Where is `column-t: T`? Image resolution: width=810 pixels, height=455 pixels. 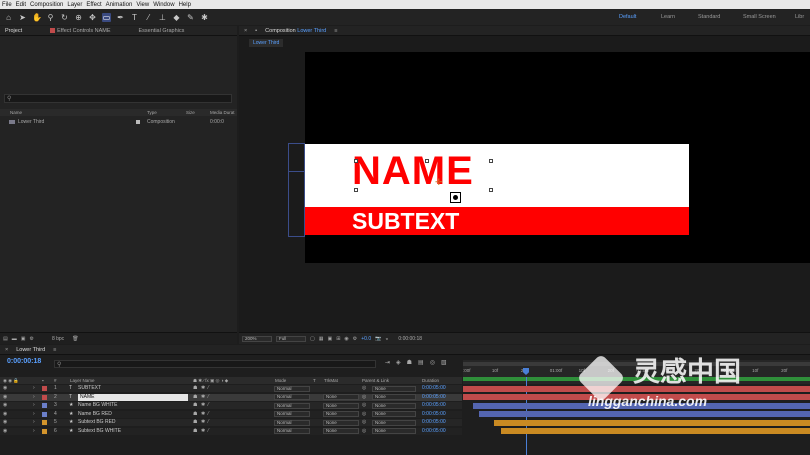 column-t: T is located at coordinates (314, 380).